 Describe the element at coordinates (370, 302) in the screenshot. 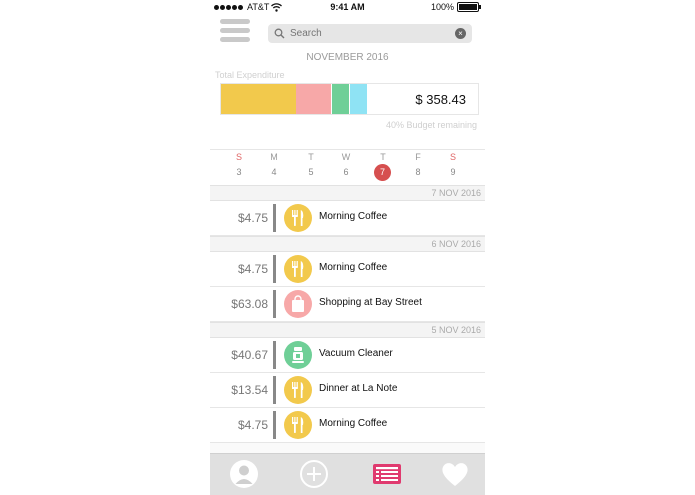

I see `transaction-label: Shopping at Bay Street` at that location.